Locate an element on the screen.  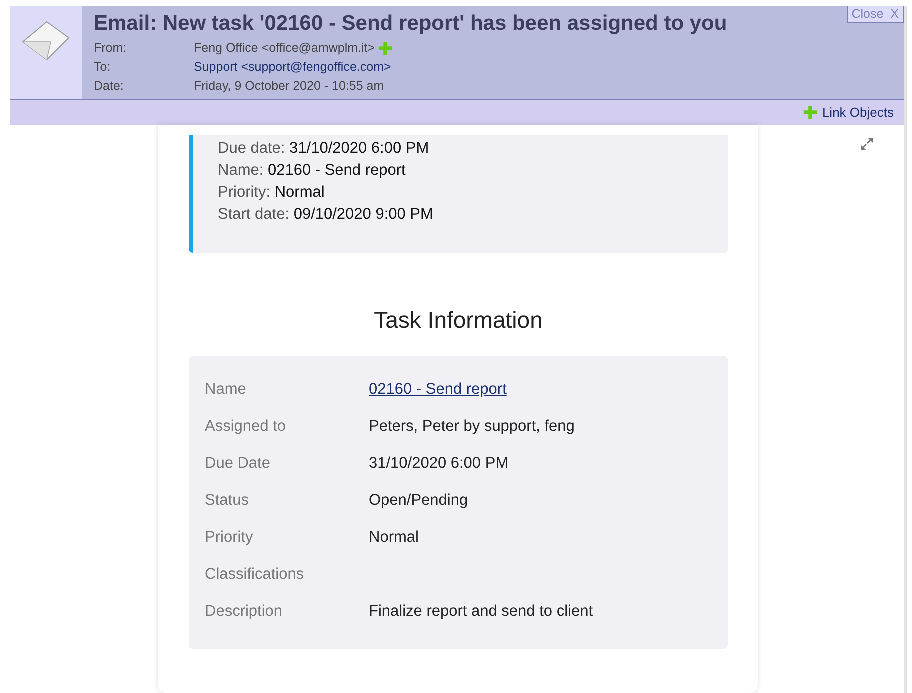
recipient-link: Support <support@fengoffice.com> is located at coordinates (293, 67).